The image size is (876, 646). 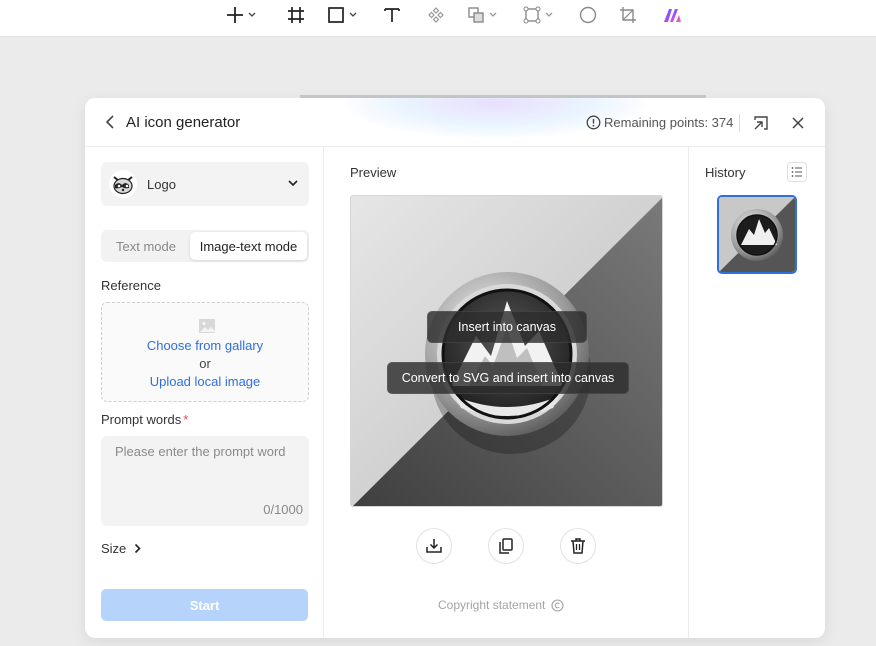 What do you see at coordinates (593, 122) in the screenshot?
I see `info-circle-icon` at bounding box center [593, 122].